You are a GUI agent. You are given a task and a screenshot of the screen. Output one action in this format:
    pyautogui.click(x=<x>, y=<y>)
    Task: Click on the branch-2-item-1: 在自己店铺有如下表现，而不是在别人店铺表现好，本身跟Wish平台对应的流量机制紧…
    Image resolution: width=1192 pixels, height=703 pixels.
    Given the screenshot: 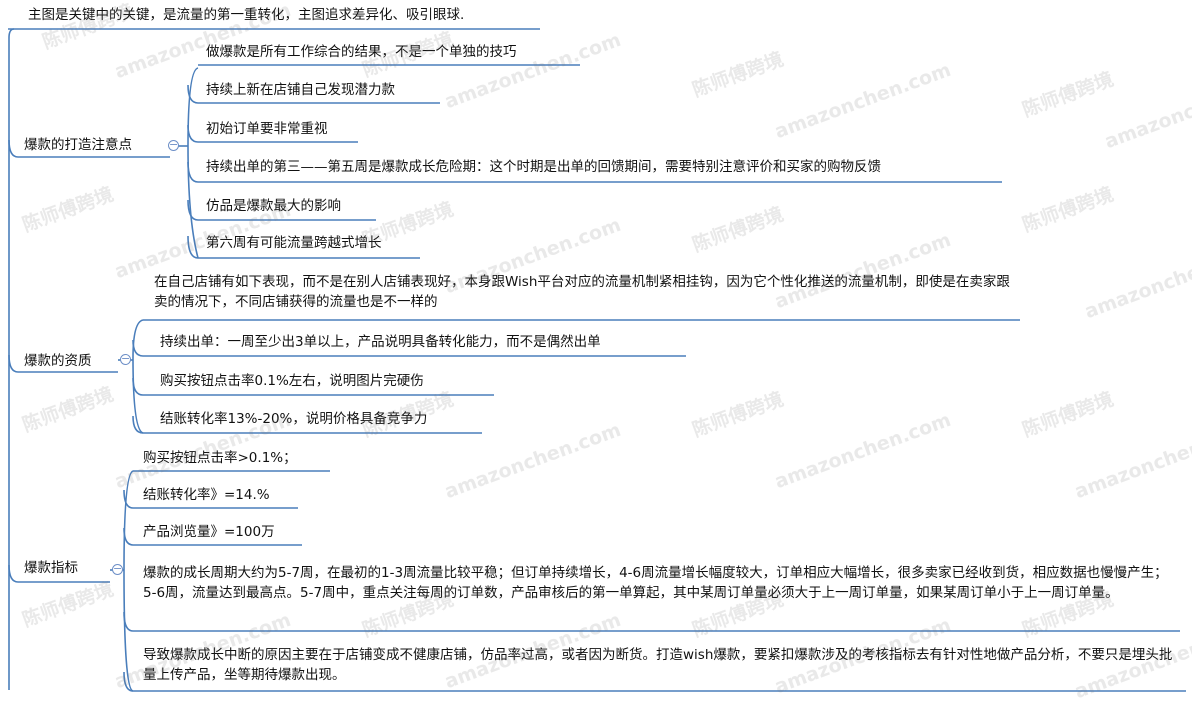 What is the action you would take?
    pyautogui.click(x=584, y=292)
    